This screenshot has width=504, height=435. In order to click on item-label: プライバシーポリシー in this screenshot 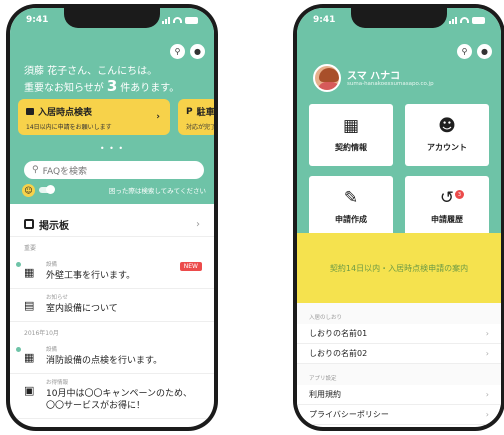, I will do `click(349, 414)`.